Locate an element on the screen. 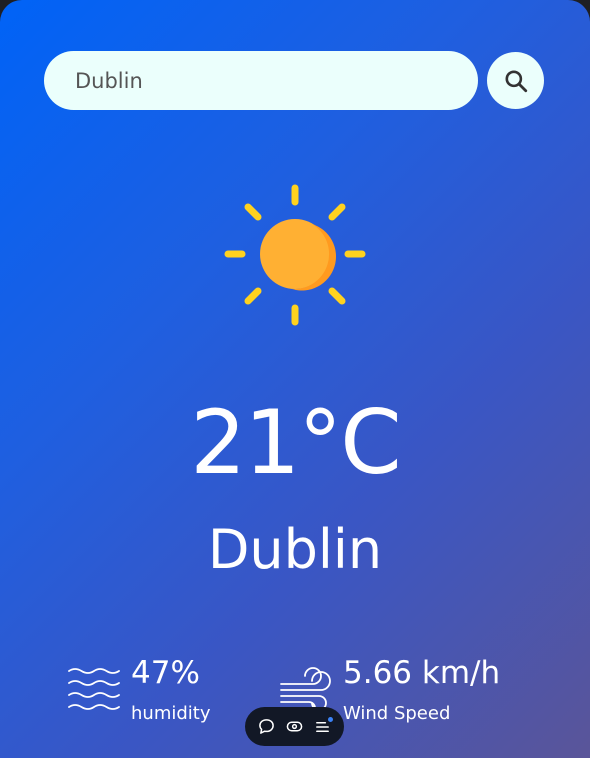 The image size is (590, 758). wind-speed-value: 5.66 km/h is located at coordinates (422, 673).